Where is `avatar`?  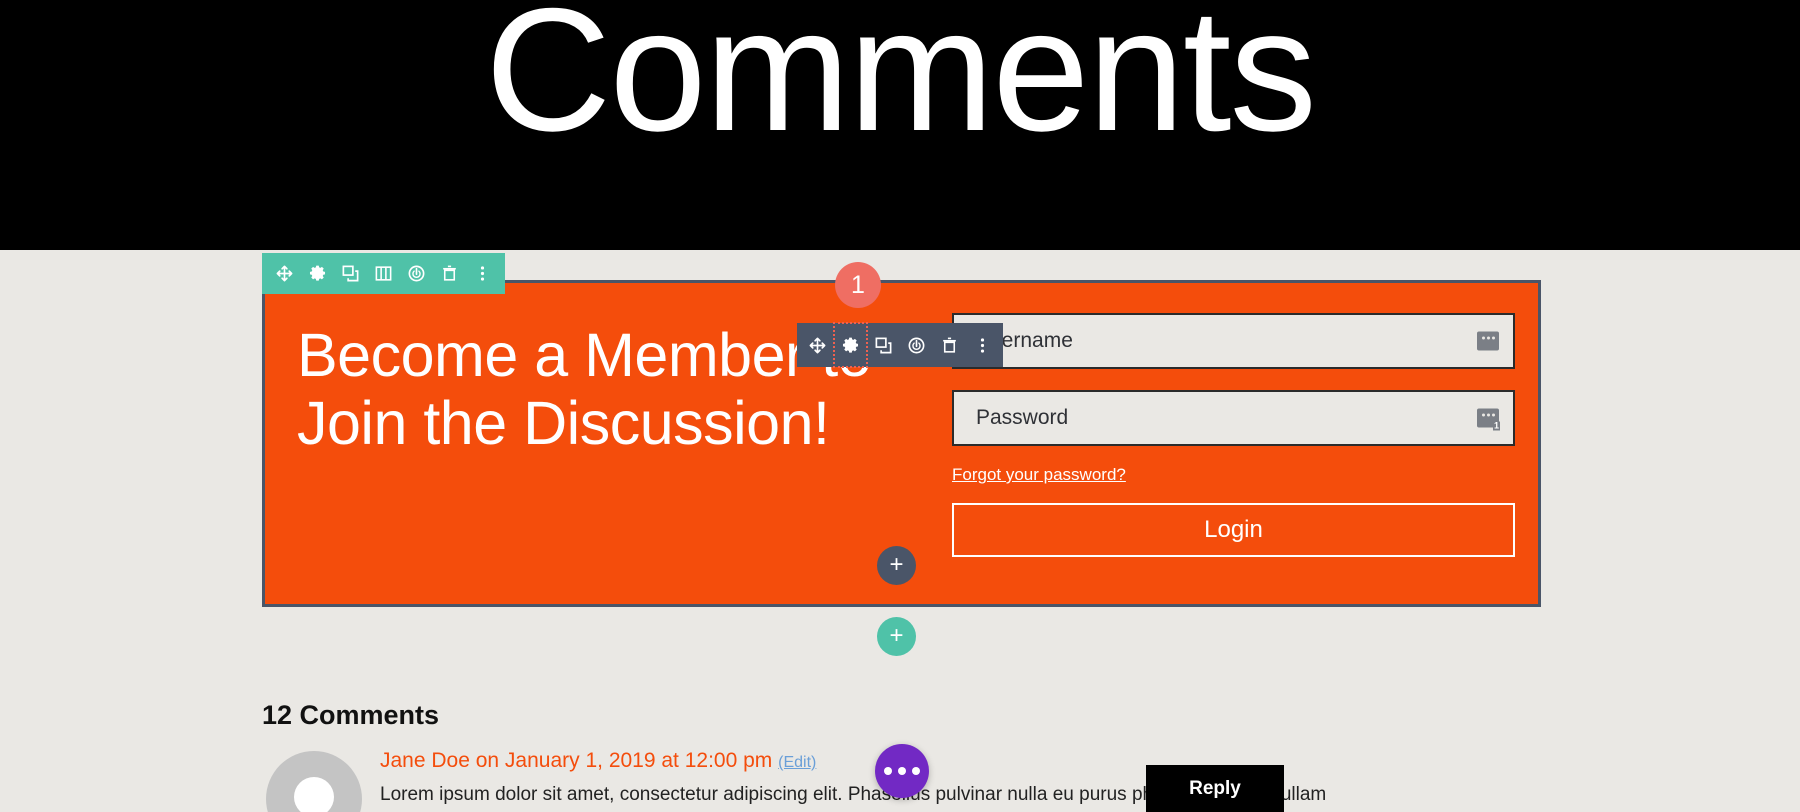 avatar is located at coordinates (314, 781).